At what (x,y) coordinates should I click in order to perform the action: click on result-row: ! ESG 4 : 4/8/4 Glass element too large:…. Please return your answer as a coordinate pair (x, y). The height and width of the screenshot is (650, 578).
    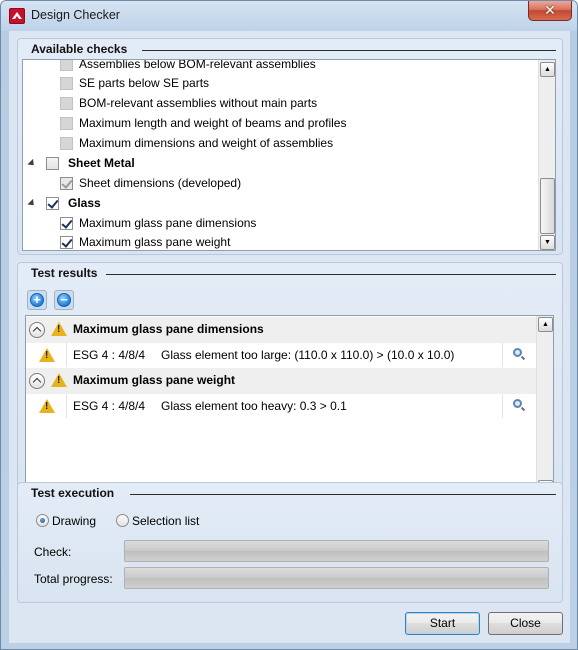
    Looking at the image, I should click on (289, 355).